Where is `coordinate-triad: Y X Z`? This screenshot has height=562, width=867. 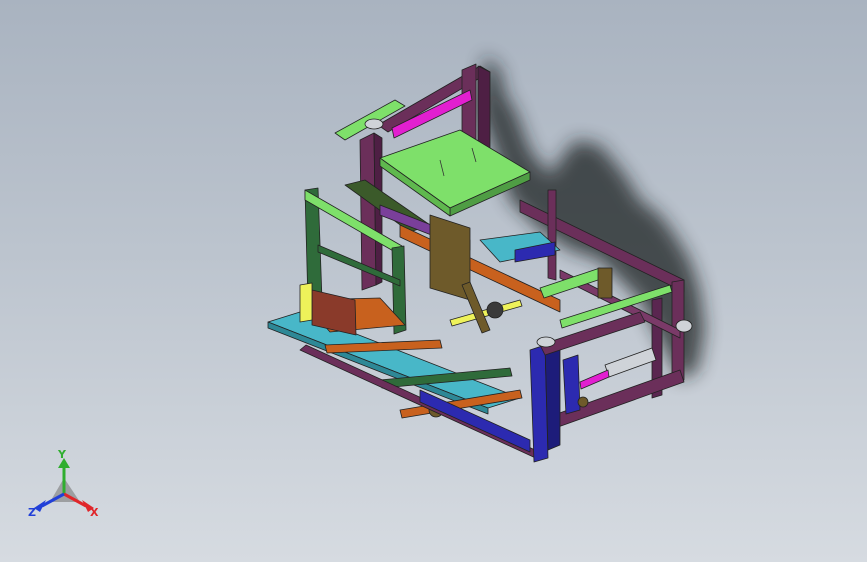 coordinate-triad: Y X Z is located at coordinates (63, 483).